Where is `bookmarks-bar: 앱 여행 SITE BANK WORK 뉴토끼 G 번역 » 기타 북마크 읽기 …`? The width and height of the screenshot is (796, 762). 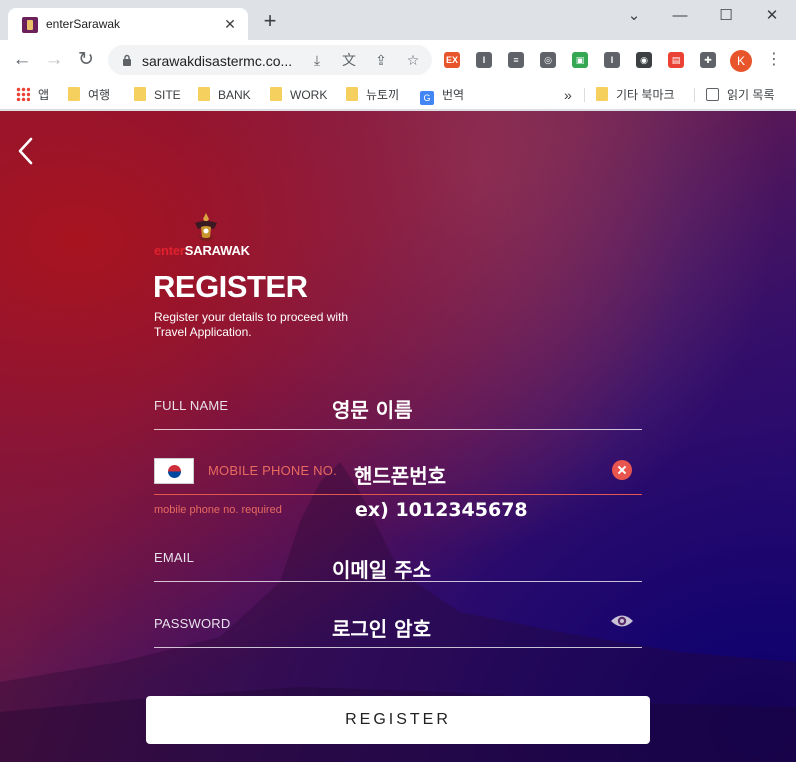
bookmarks-bar: 앱 여행 SITE BANK WORK 뉴토끼 G 번역 » 기타 북마크 읽기 … is located at coordinates (398, 95).